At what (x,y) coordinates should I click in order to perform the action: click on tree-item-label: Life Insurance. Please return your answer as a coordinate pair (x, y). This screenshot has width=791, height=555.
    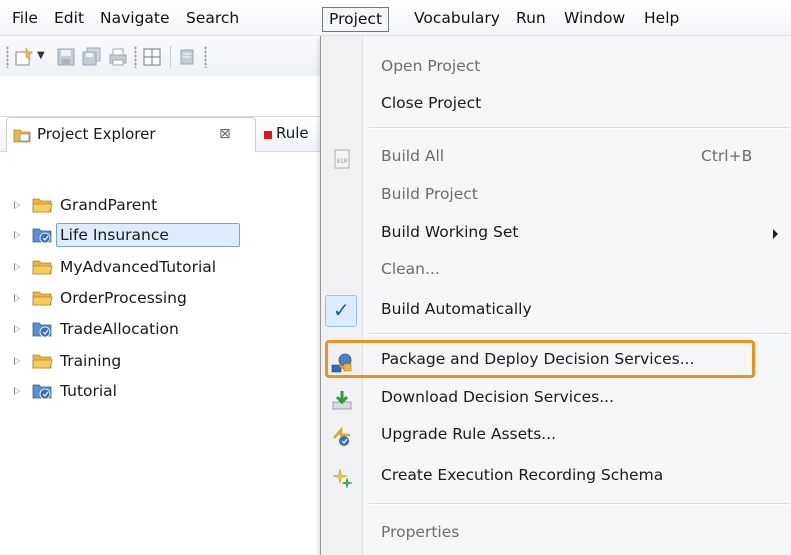
    Looking at the image, I should click on (114, 235).